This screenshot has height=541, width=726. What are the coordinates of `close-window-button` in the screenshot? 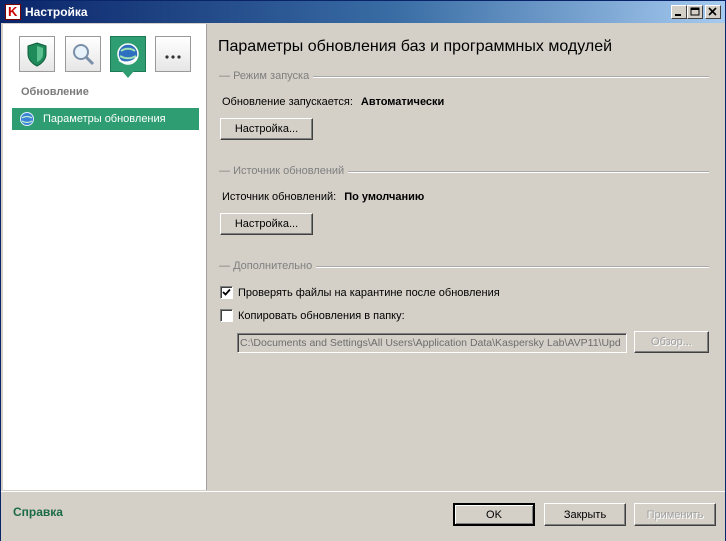 It's located at (713, 12).